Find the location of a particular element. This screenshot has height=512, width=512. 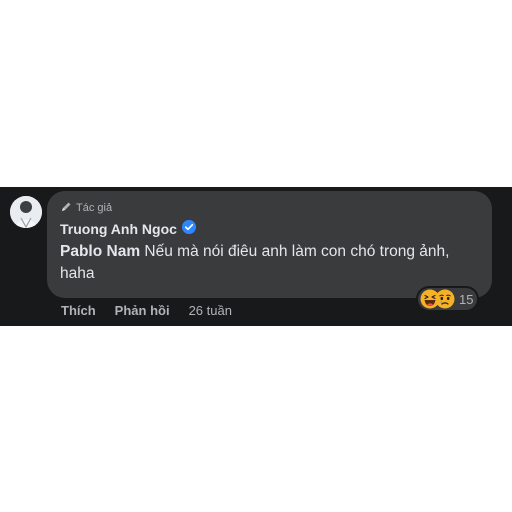

reactions-summary: 15 is located at coordinates (448, 299).